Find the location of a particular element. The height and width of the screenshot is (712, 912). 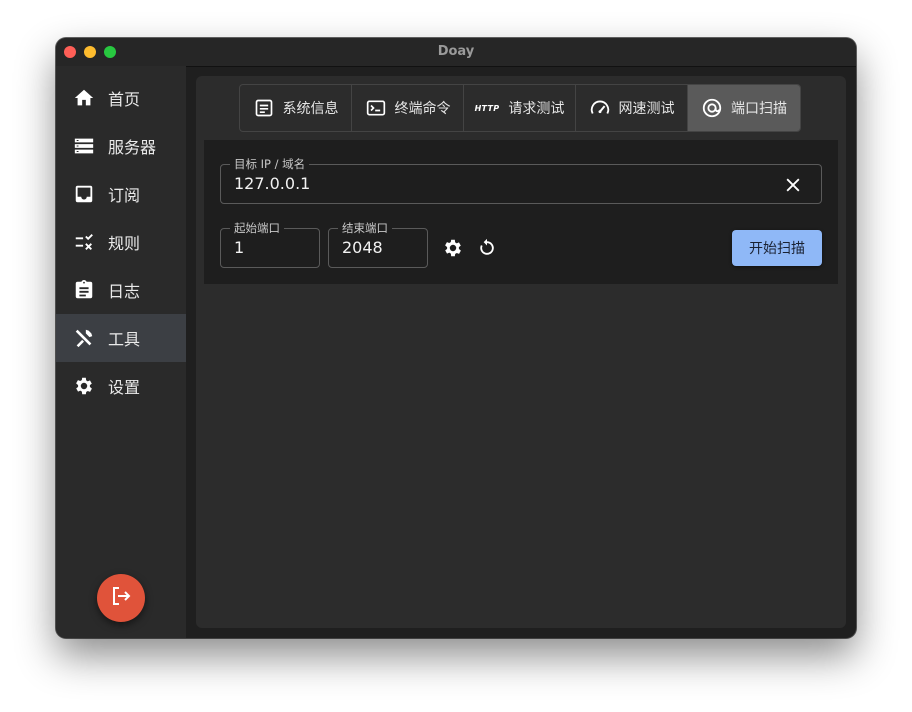

title-bar: Doay is located at coordinates (456, 52).